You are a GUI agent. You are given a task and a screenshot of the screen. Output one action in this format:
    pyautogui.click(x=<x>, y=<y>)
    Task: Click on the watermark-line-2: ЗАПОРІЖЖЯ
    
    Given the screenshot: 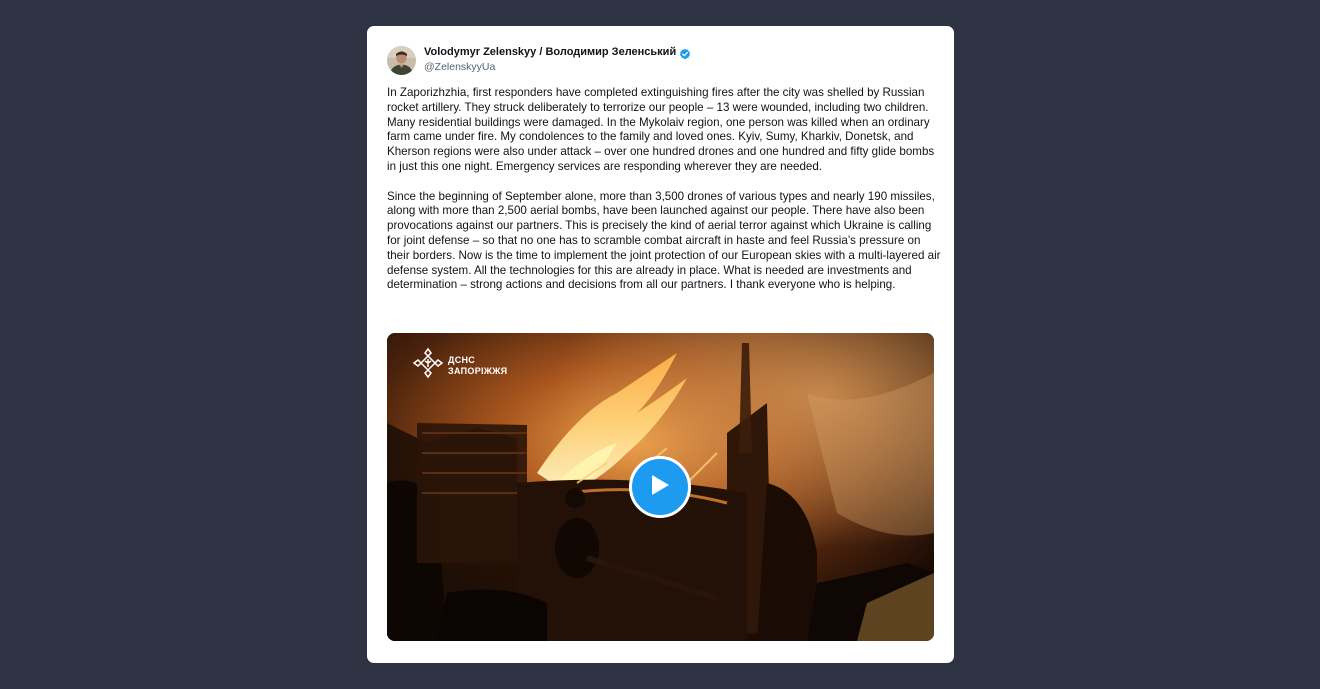 What is the action you would take?
    pyautogui.click(x=478, y=370)
    